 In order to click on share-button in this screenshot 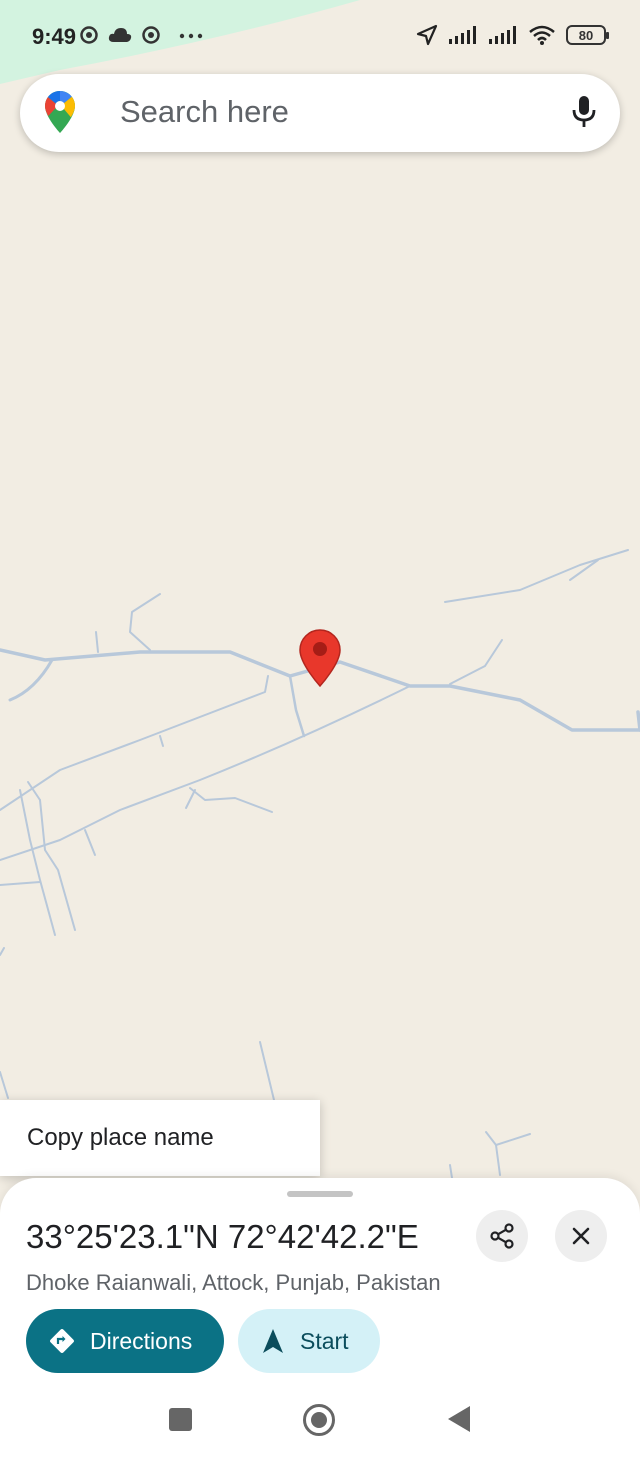, I will do `click(502, 1236)`.